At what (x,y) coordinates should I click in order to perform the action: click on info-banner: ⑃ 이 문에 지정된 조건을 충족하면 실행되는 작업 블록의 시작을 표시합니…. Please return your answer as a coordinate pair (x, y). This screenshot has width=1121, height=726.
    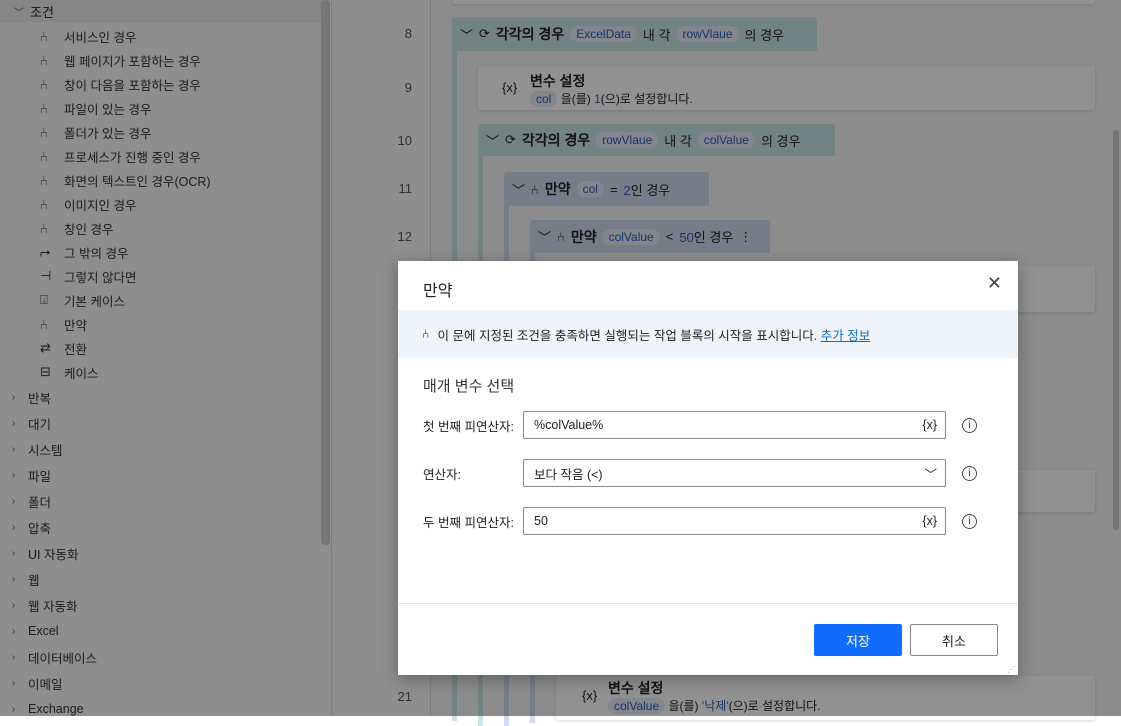
    Looking at the image, I should click on (708, 334).